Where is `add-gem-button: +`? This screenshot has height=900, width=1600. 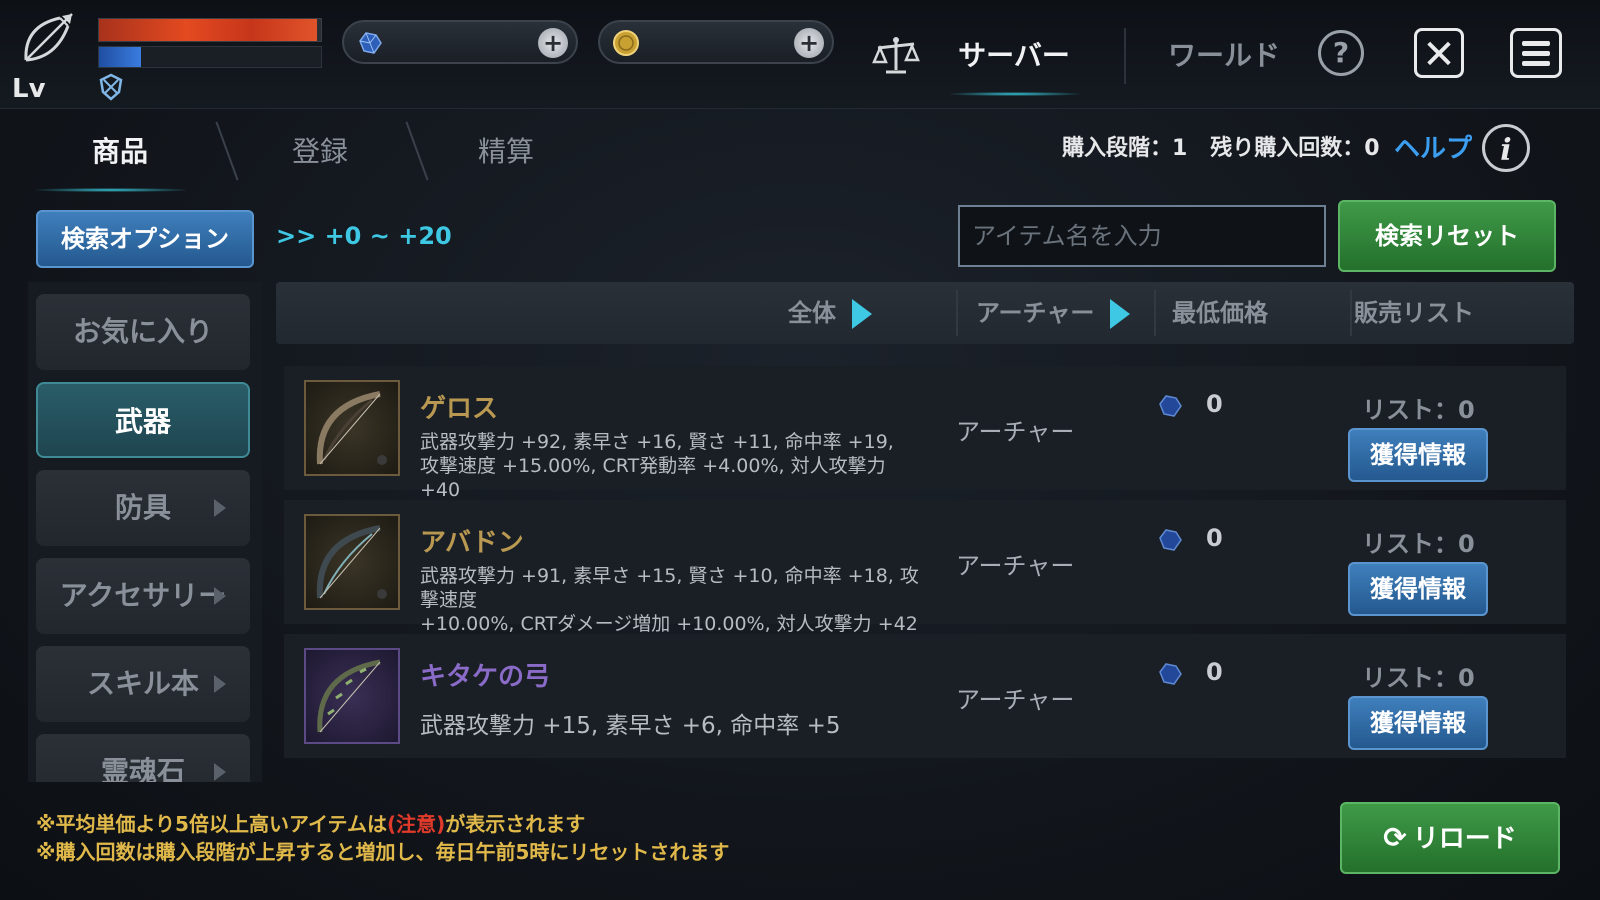 add-gem-button: + is located at coordinates (553, 43).